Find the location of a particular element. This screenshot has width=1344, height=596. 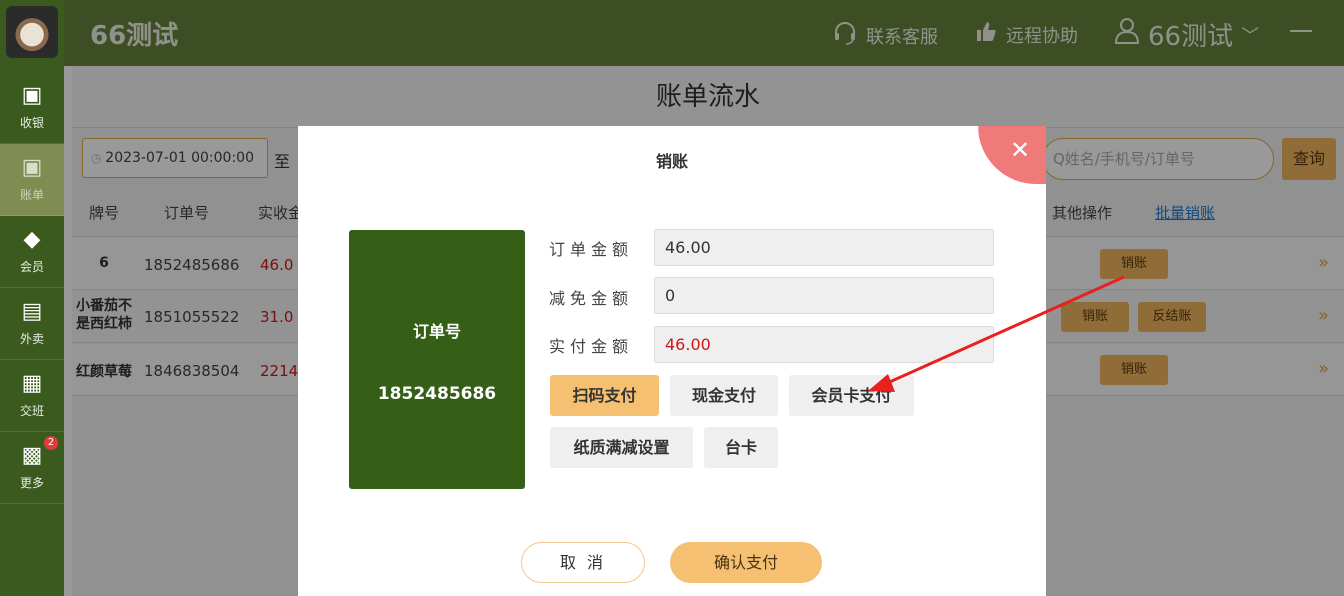

annotation-arrow is located at coordinates (996, 333).